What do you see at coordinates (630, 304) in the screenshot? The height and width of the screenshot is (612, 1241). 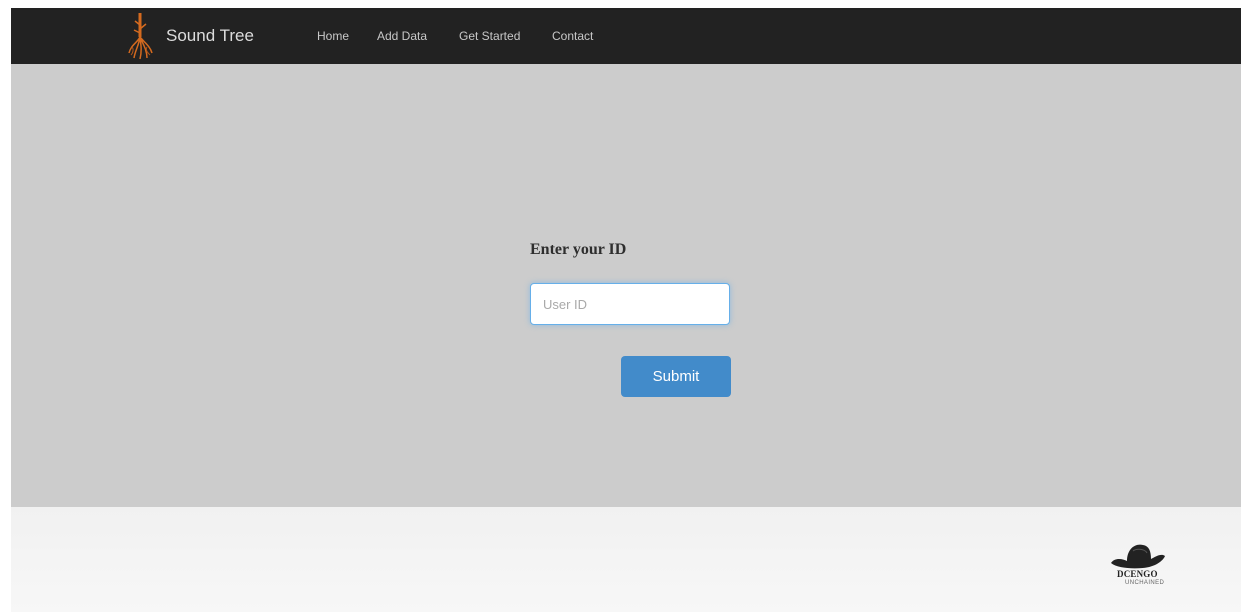 I see `user-id-input` at bounding box center [630, 304].